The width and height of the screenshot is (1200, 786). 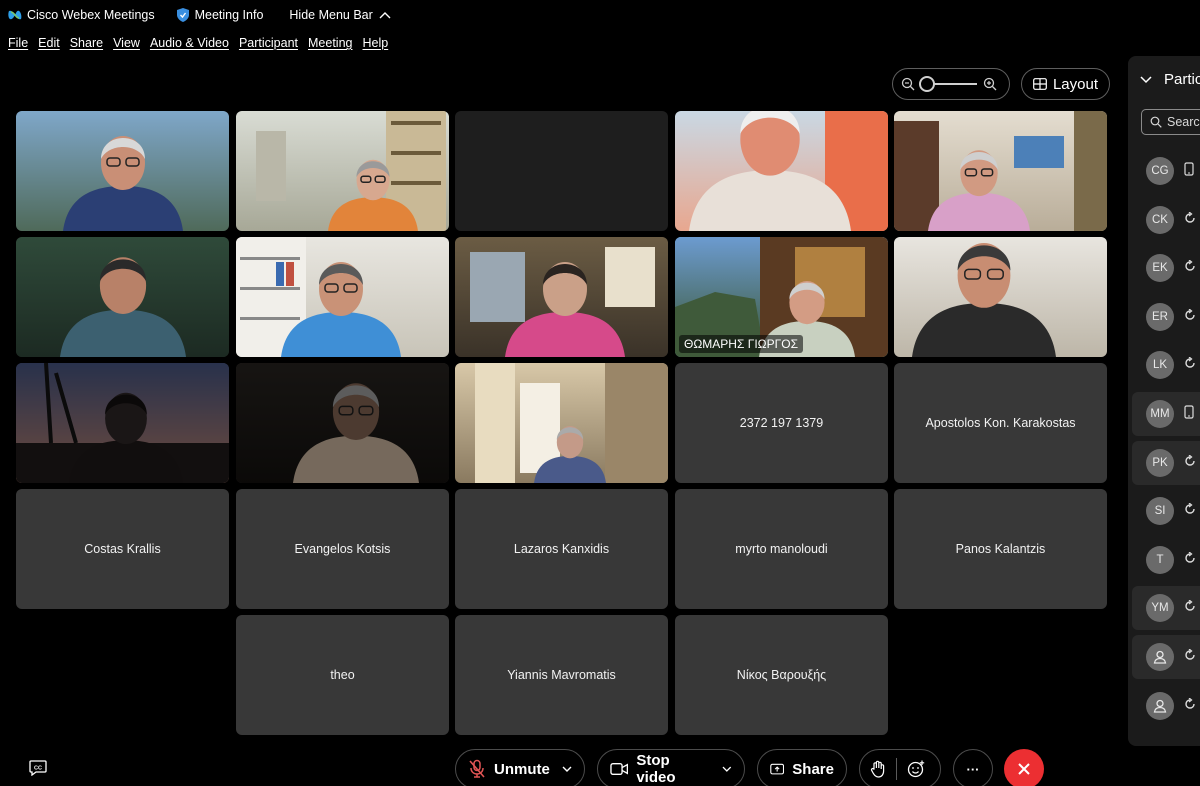 What do you see at coordinates (561, 675) in the screenshot?
I see `participant-name-tile: Yiannis Mavromatis` at bounding box center [561, 675].